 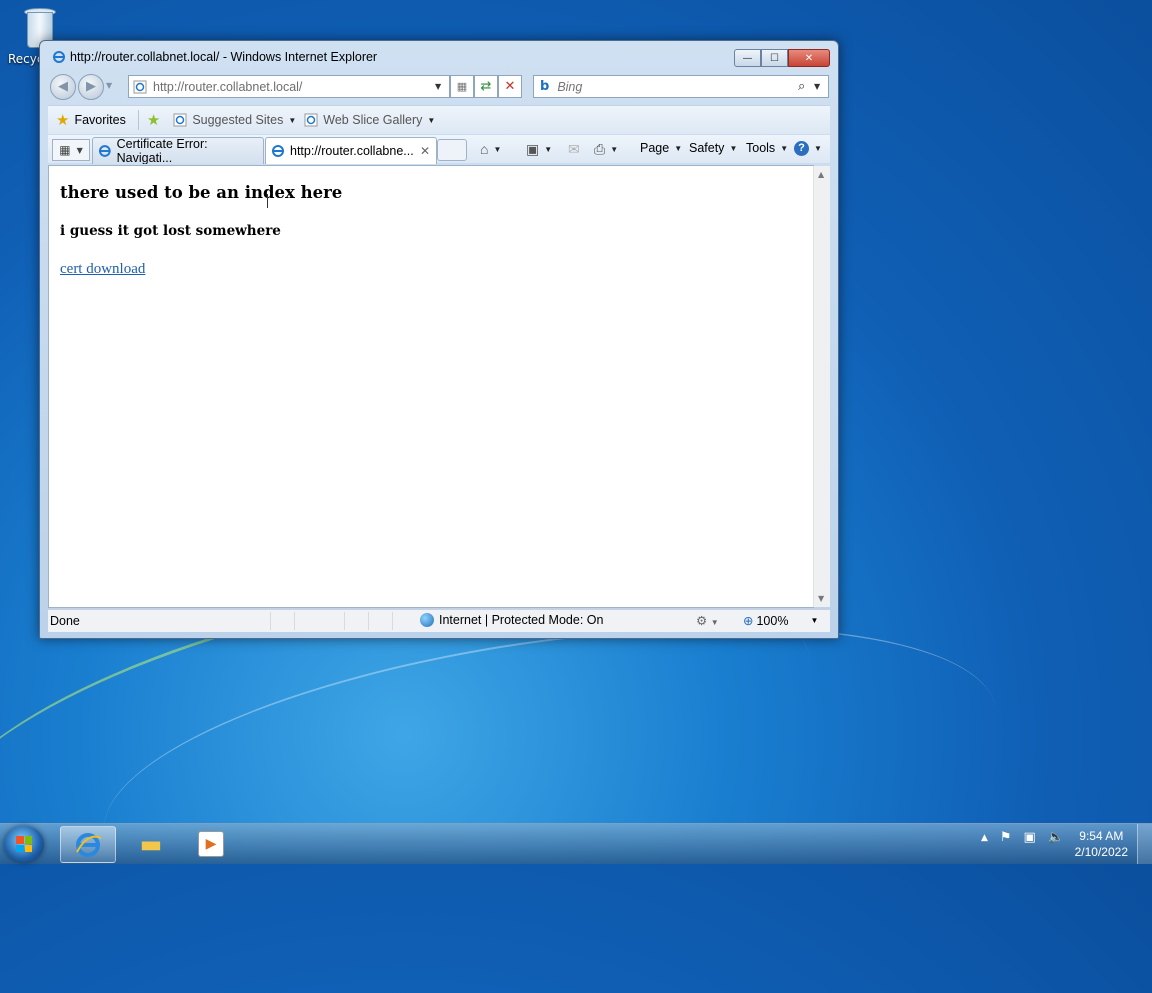 I want to click on page-menu: Page ▼, so click(x=661, y=148).